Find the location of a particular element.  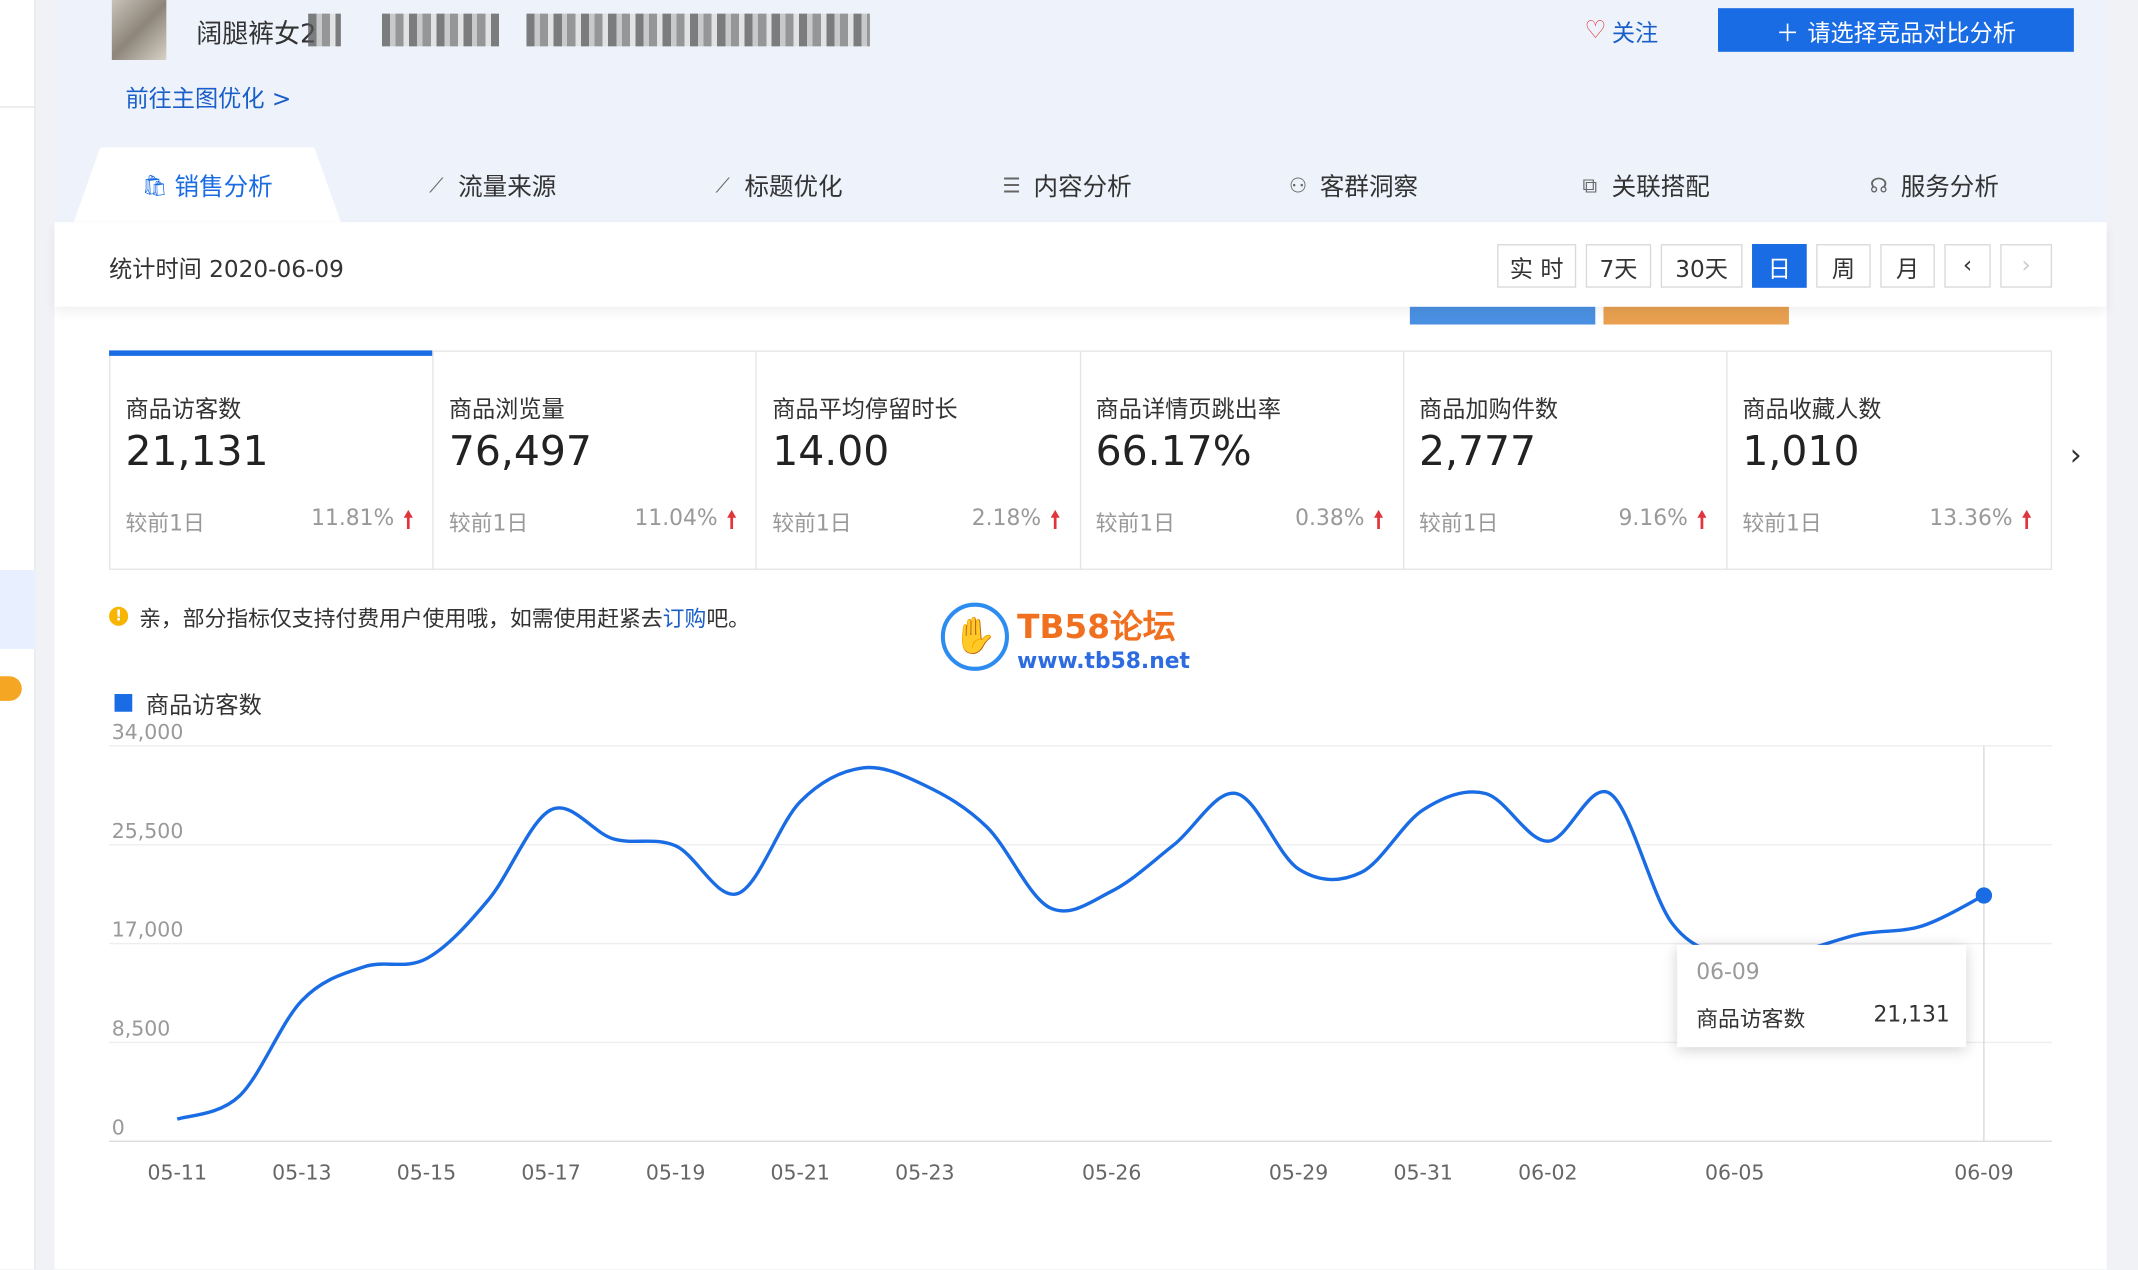

tab-related-match: ⧉ 关联搭配 is located at coordinates (1644, 184).